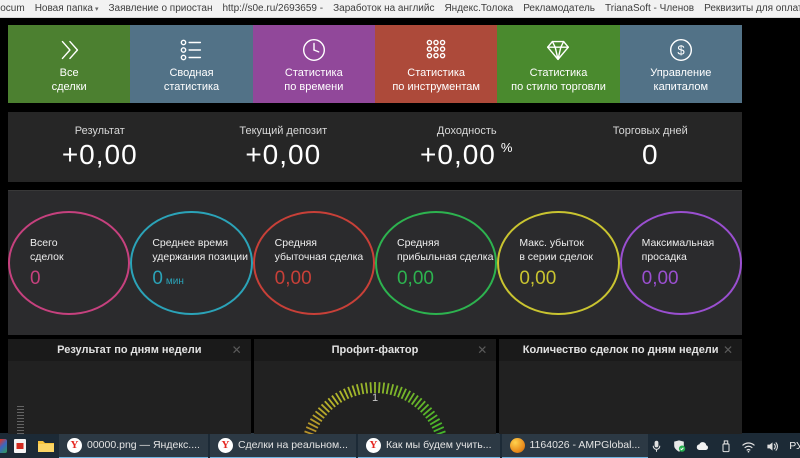  I want to click on usb-device-icon, so click(726, 446).